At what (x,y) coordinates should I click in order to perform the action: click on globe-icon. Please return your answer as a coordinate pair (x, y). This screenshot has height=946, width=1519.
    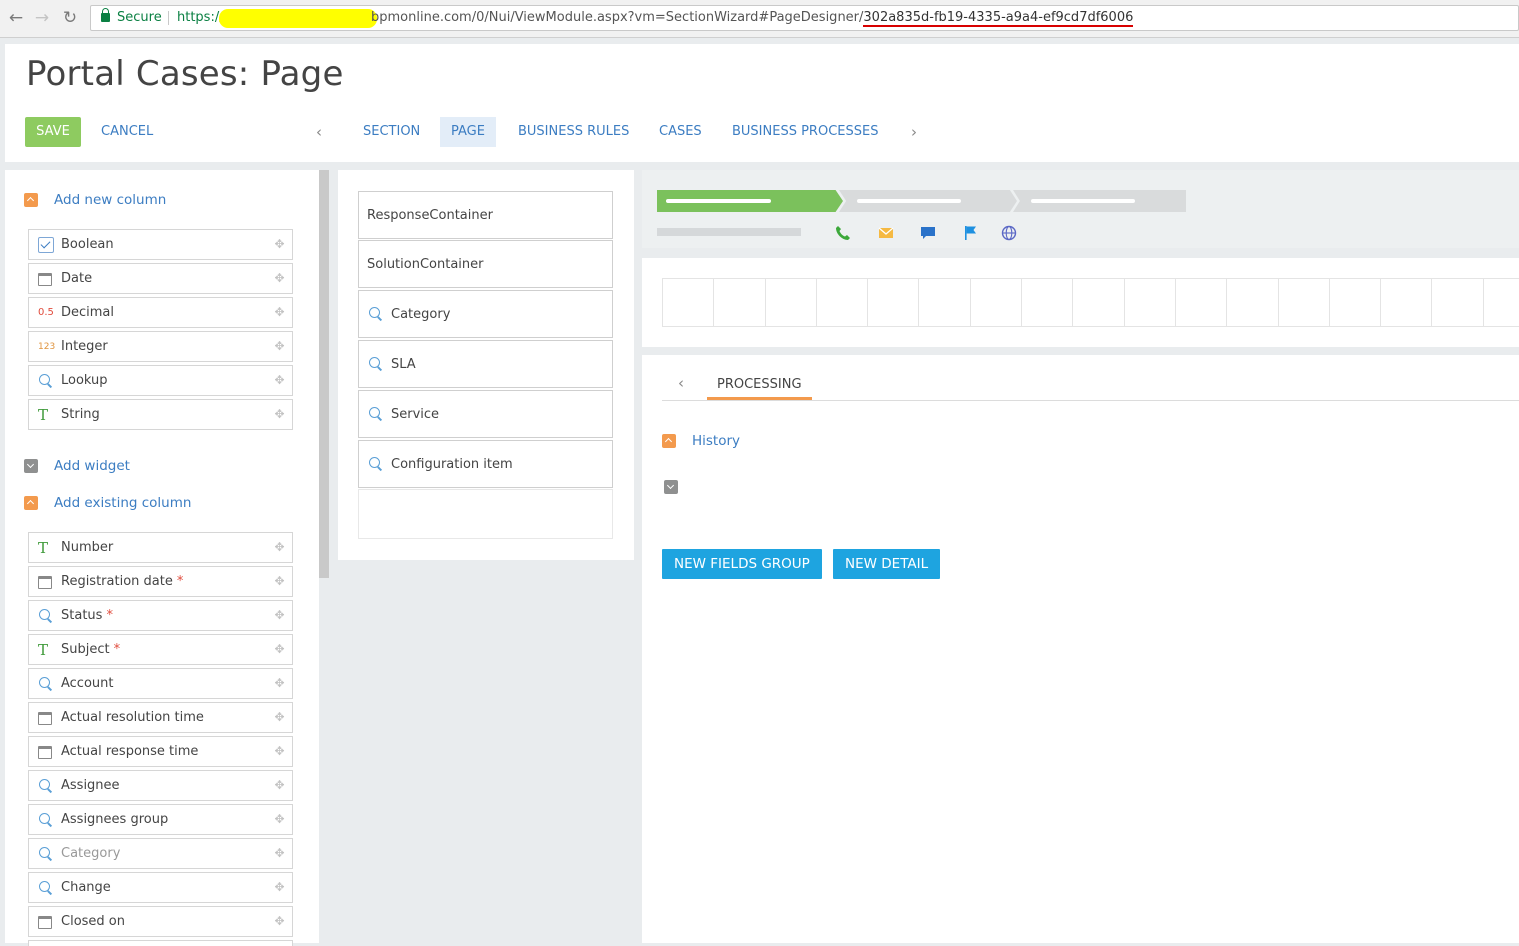
    Looking at the image, I should click on (1009, 233).